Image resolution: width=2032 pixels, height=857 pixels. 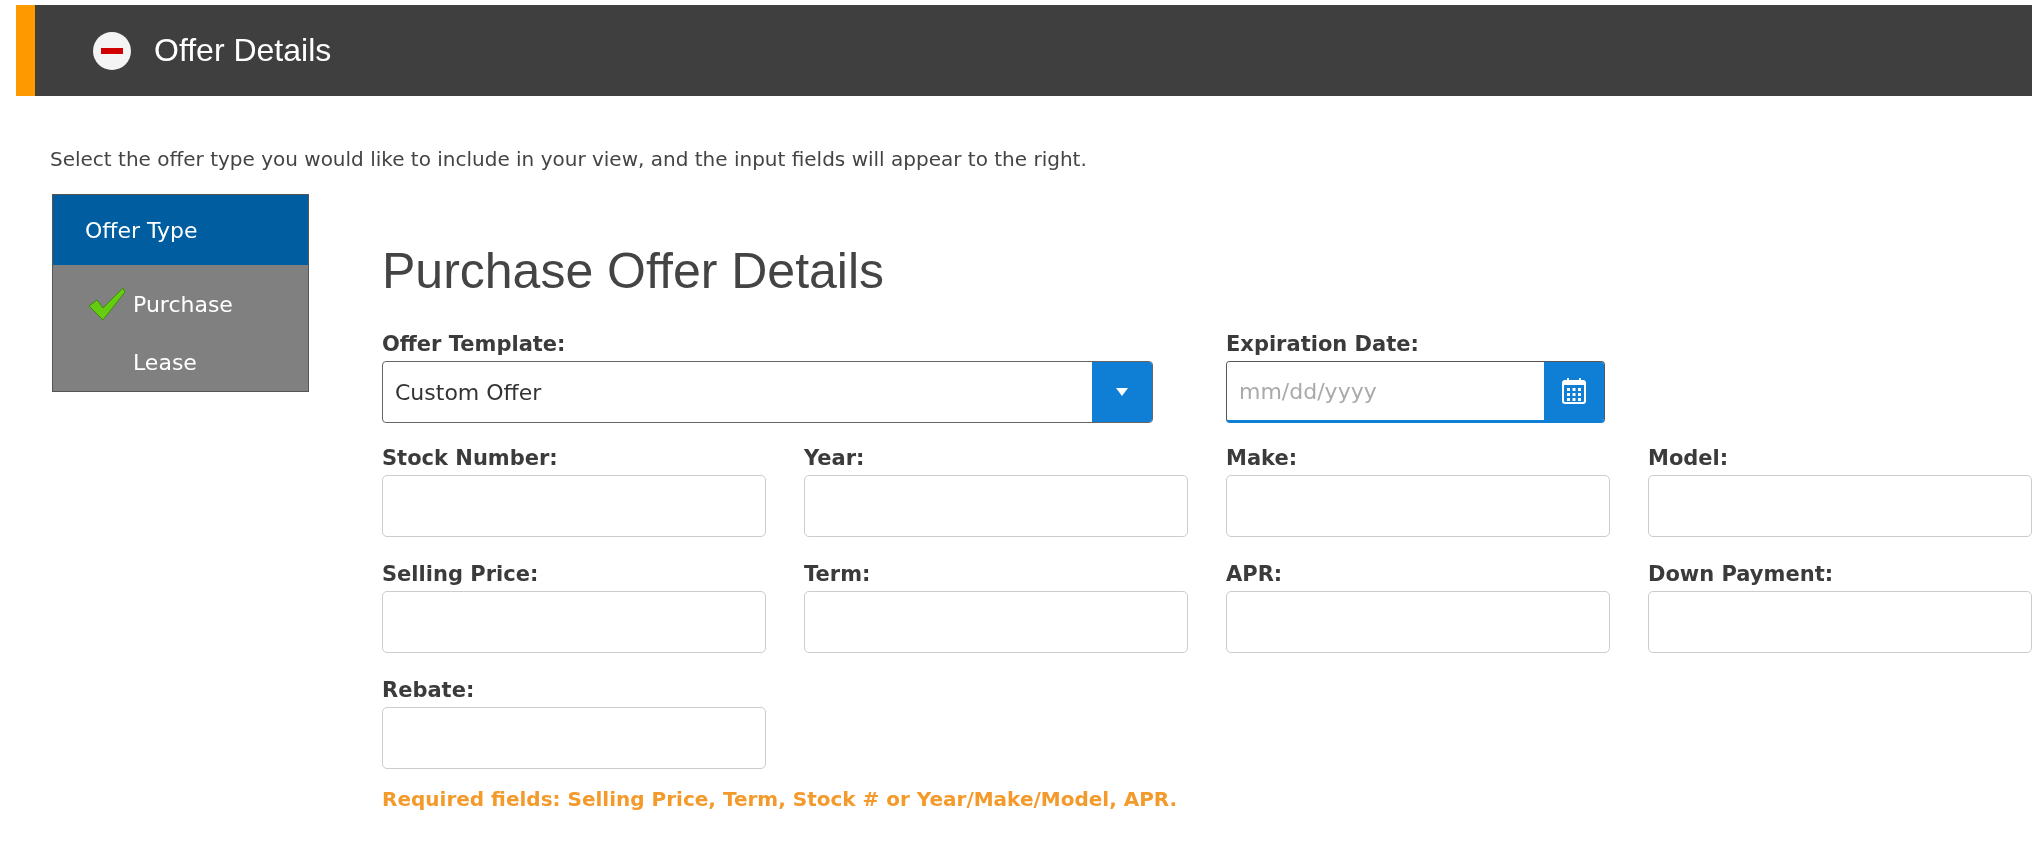 What do you see at coordinates (180, 230) in the screenshot?
I see `offer-type-title: Offer Type` at bounding box center [180, 230].